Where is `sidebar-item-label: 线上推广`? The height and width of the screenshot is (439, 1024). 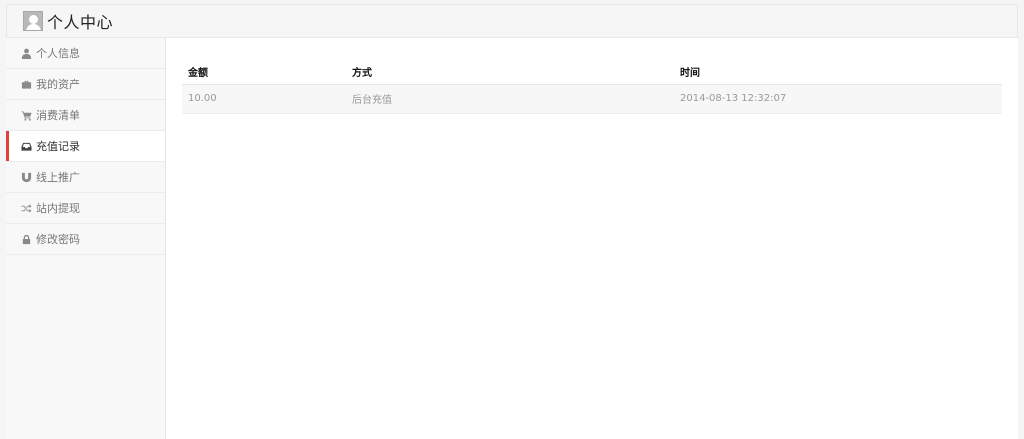
sidebar-item-label: 线上推广 is located at coordinates (58, 177).